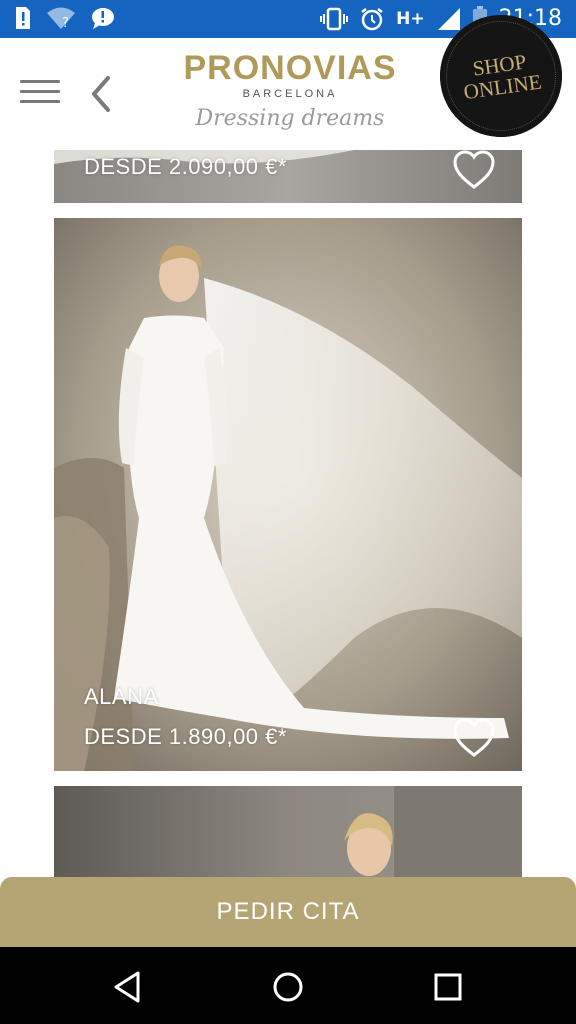 The width and height of the screenshot is (576, 1024). I want to click on product-photo, so click(288, 836).